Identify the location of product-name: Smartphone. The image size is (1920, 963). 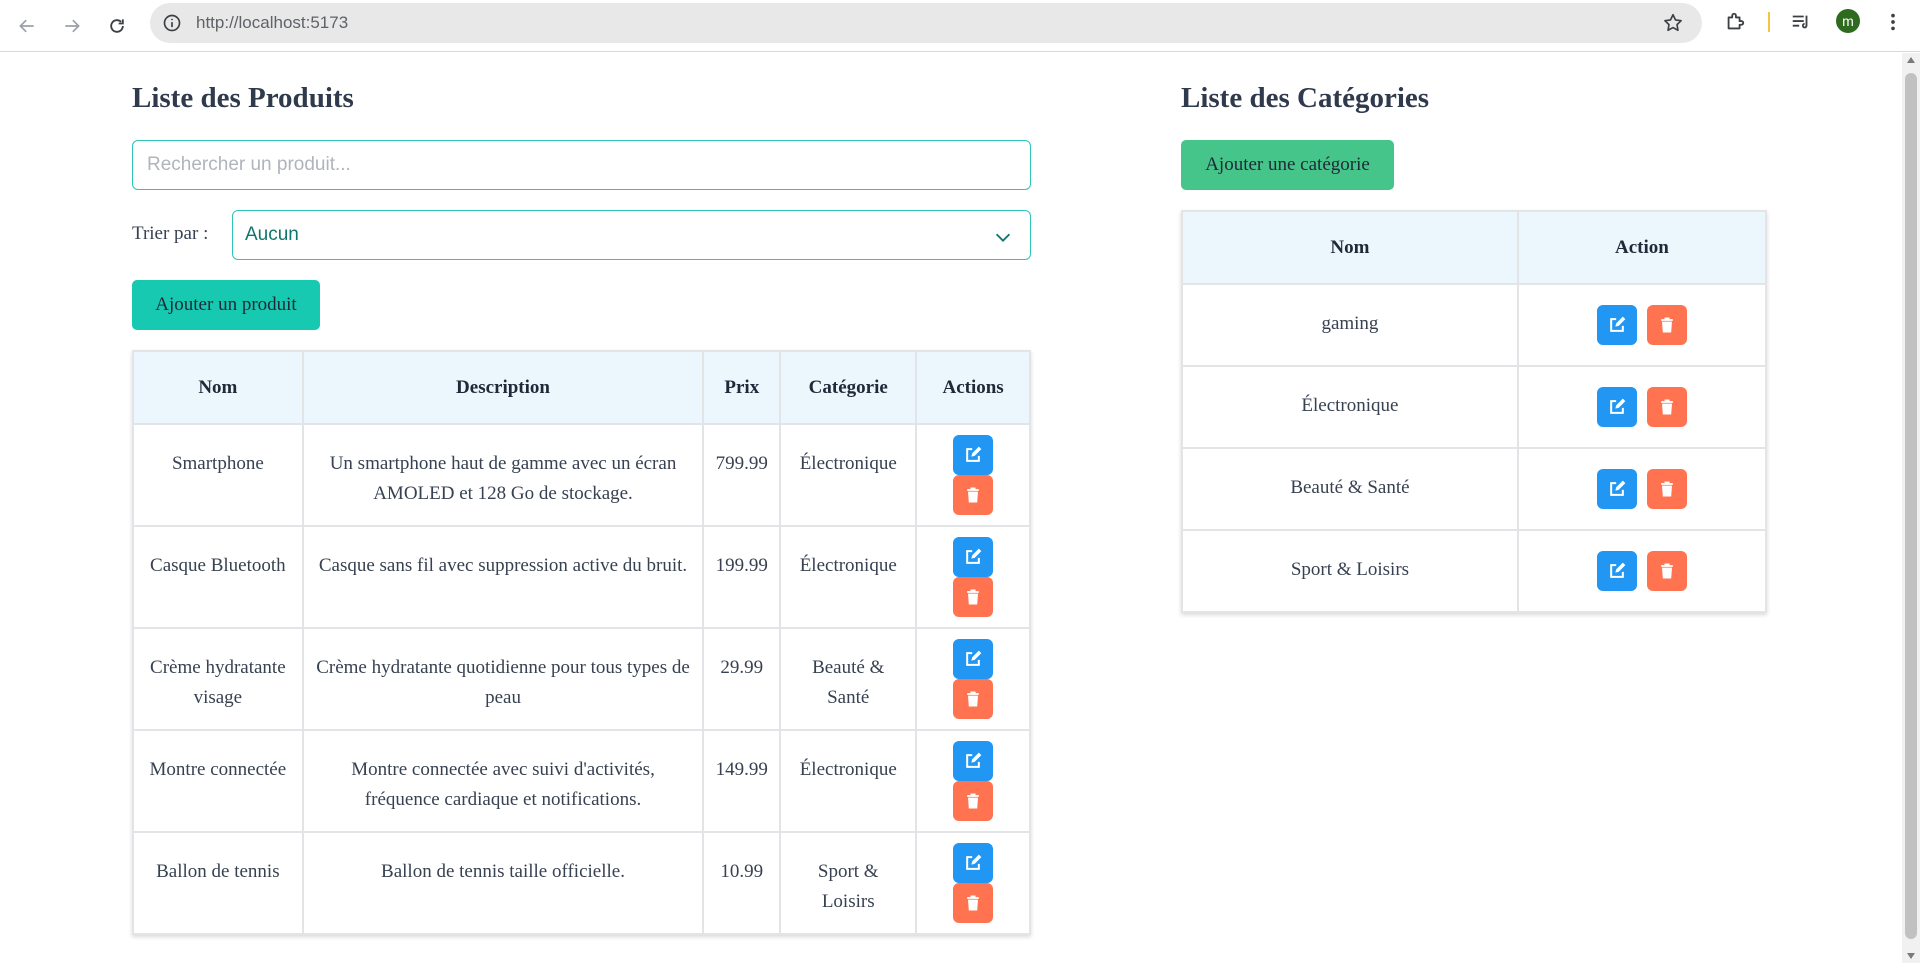
(218, 475).